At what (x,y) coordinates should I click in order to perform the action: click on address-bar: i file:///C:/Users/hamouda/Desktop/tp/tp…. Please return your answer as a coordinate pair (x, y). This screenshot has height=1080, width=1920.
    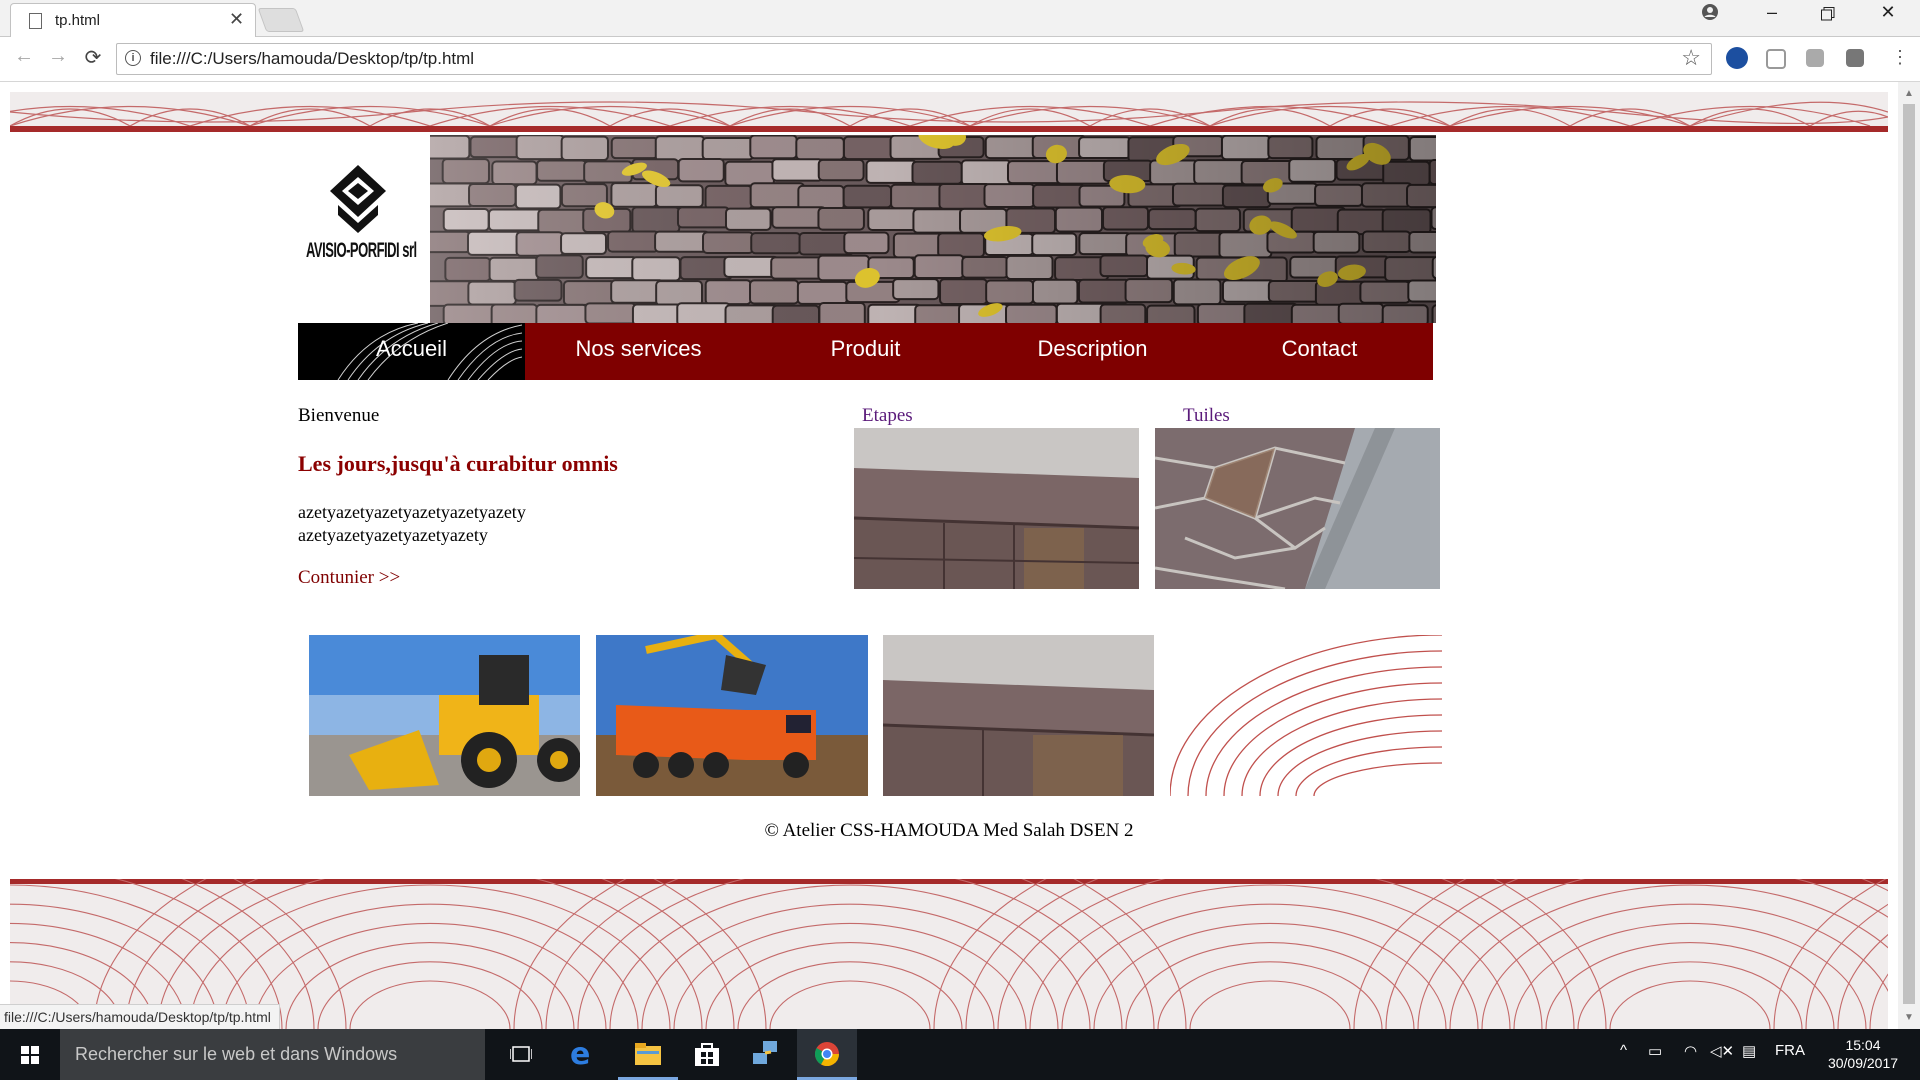
    Looking at the image, I should click on (914, 59).